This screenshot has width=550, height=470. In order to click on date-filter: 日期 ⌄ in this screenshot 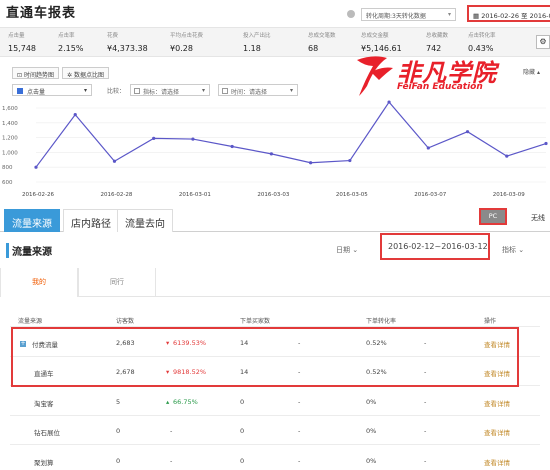, I will do `click(347, 250)`.